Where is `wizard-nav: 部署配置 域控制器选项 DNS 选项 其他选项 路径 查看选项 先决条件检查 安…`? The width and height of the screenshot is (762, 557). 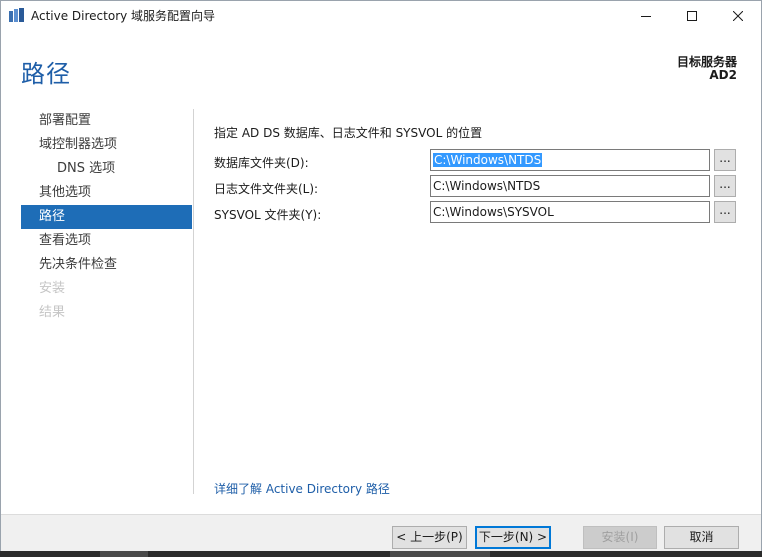 wizard-nav: 部署配置 域控制器选项 DNS 选项 其他选项 路径 查看选项 先决条件检查 安… is located at coordinates (106, 217).